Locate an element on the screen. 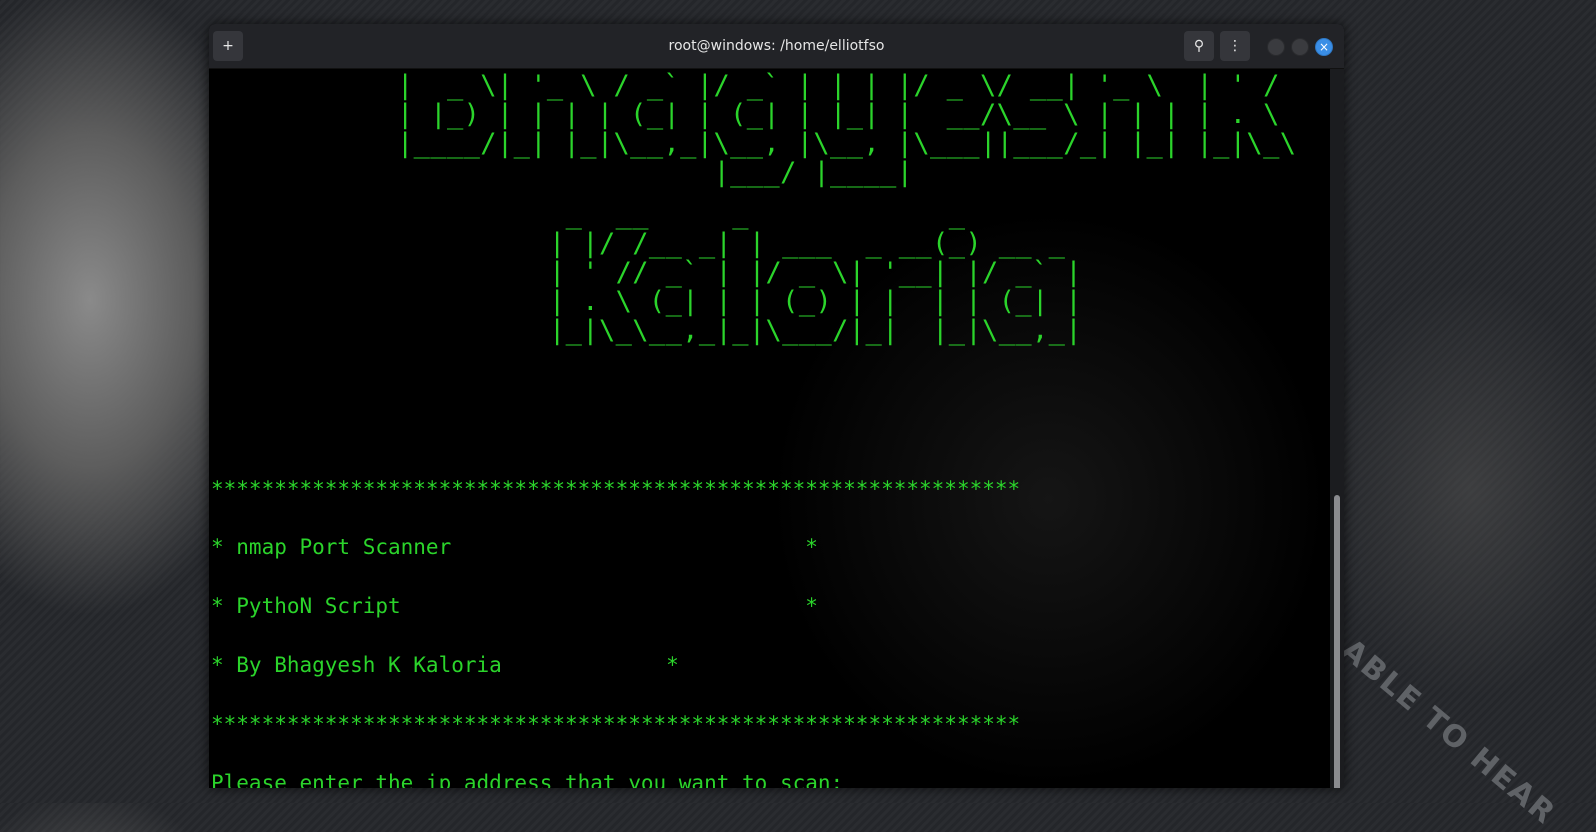 The width and height of the screenshot is (1596, 832). window-title: root@windows: /home/elliotfso is located at coordinates (776, 46).